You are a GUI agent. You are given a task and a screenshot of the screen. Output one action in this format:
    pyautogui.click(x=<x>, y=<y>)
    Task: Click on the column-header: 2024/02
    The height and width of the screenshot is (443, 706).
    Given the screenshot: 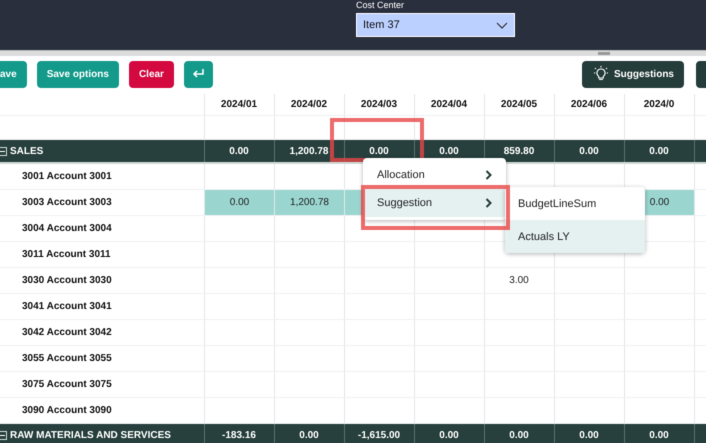 What is the action you would take?
    pyautogui.click(x=309, y=105)
    